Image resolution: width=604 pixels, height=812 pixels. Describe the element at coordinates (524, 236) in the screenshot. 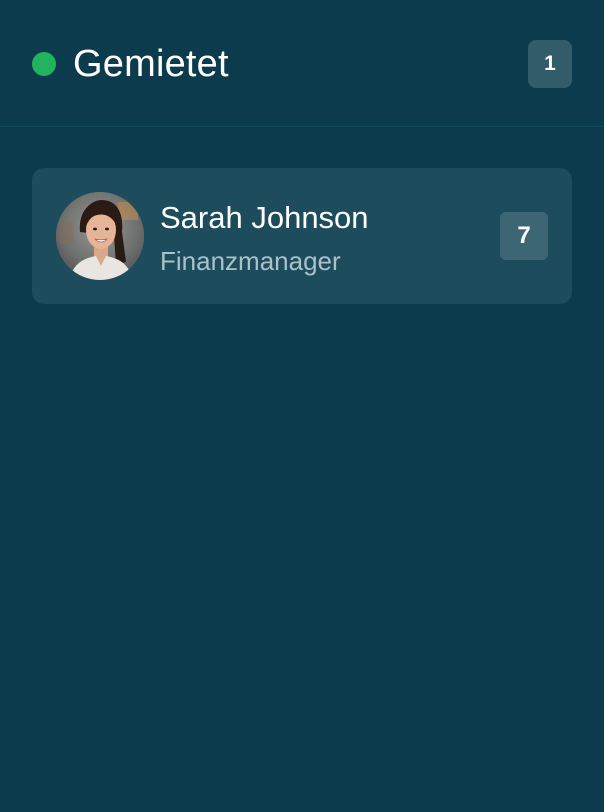

I see `person-count-badge: 7` at that location.